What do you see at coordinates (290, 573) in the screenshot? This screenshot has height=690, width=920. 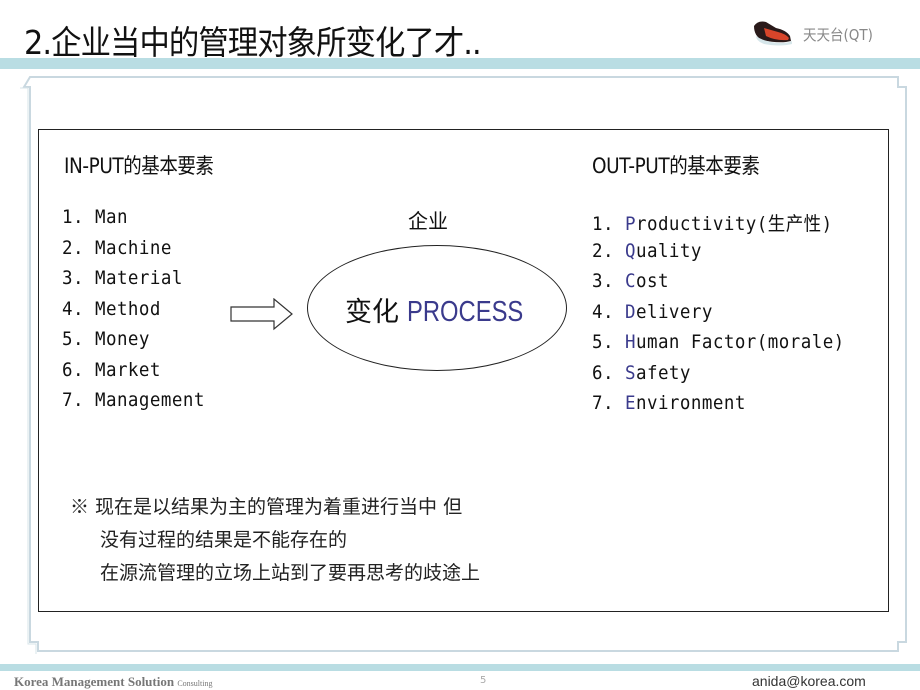 I see `note-line: 在源流管理的立场上站到了要再思考的歧途上` at bounding box center [290, 573].